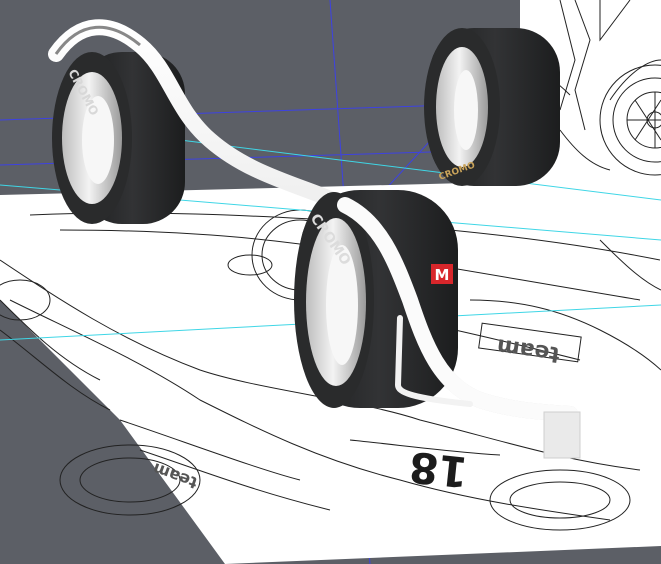  I want to click on blueprint-car-number: 18, so click(438, 469).